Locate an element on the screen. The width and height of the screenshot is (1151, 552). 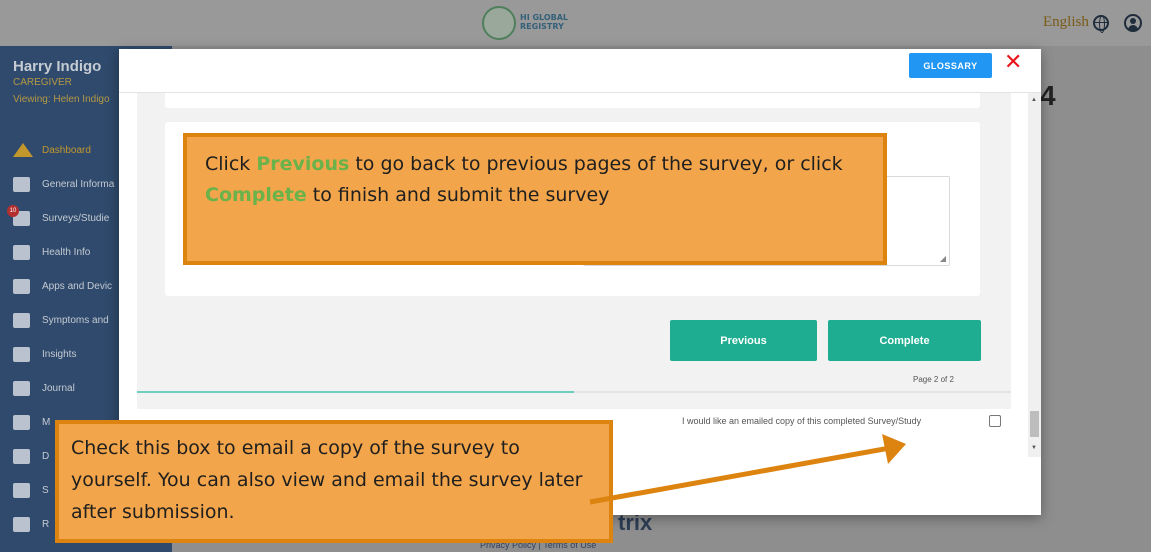
sidebar-item-label: Surveys/Studie is located at coordinates (76, 218).